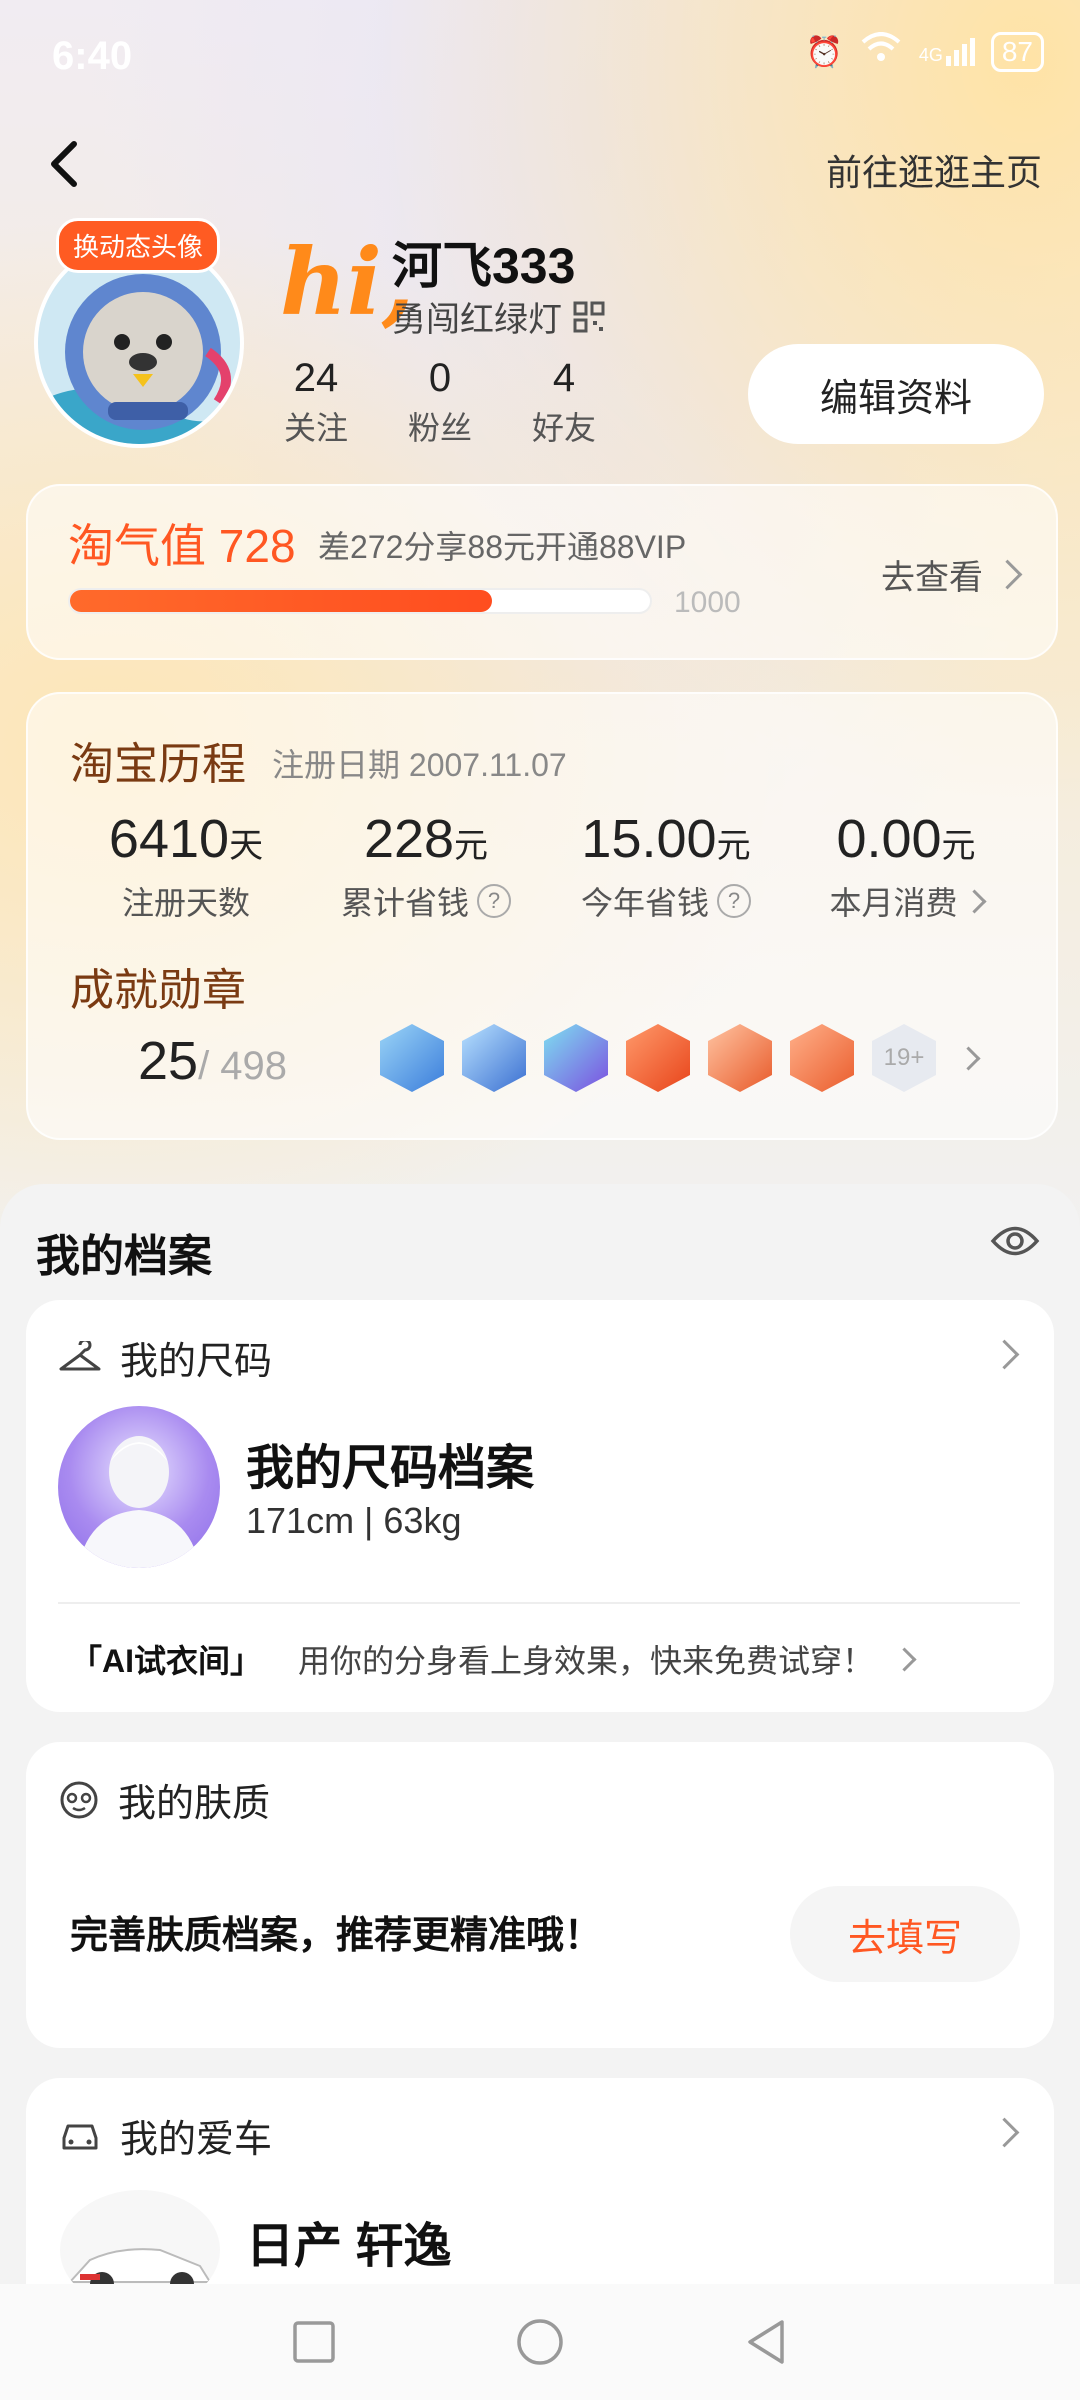  What do you see at coordinates (166, 1661) in the screenshot?
I see `ai-fitting-label: 「AI试衣间」` at bounding box center [166, 1661].